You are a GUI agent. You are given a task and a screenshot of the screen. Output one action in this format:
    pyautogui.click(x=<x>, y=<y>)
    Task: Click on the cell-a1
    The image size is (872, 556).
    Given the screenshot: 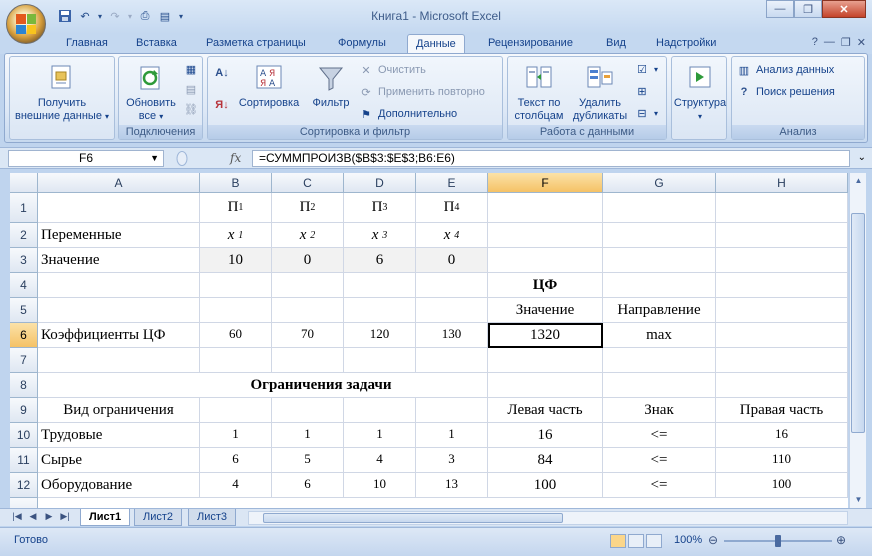 What is the action you would take?
    pyautogui.click(x=119, y=208)
    